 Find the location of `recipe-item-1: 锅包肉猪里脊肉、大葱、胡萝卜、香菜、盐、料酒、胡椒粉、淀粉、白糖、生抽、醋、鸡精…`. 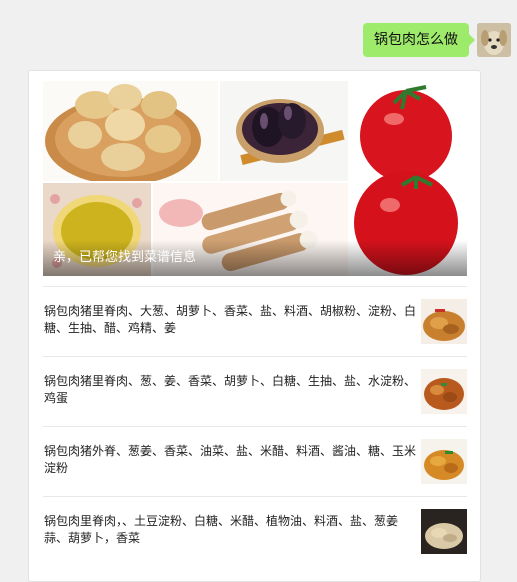

recipe-item-1: 锅包肉猪里脊肉、大葱、胡萝卜、香菜、盐、料酒、胡椒粉、淀粉、白糖、生抽、醋、鸡精… is located at coordinates (255, 321).